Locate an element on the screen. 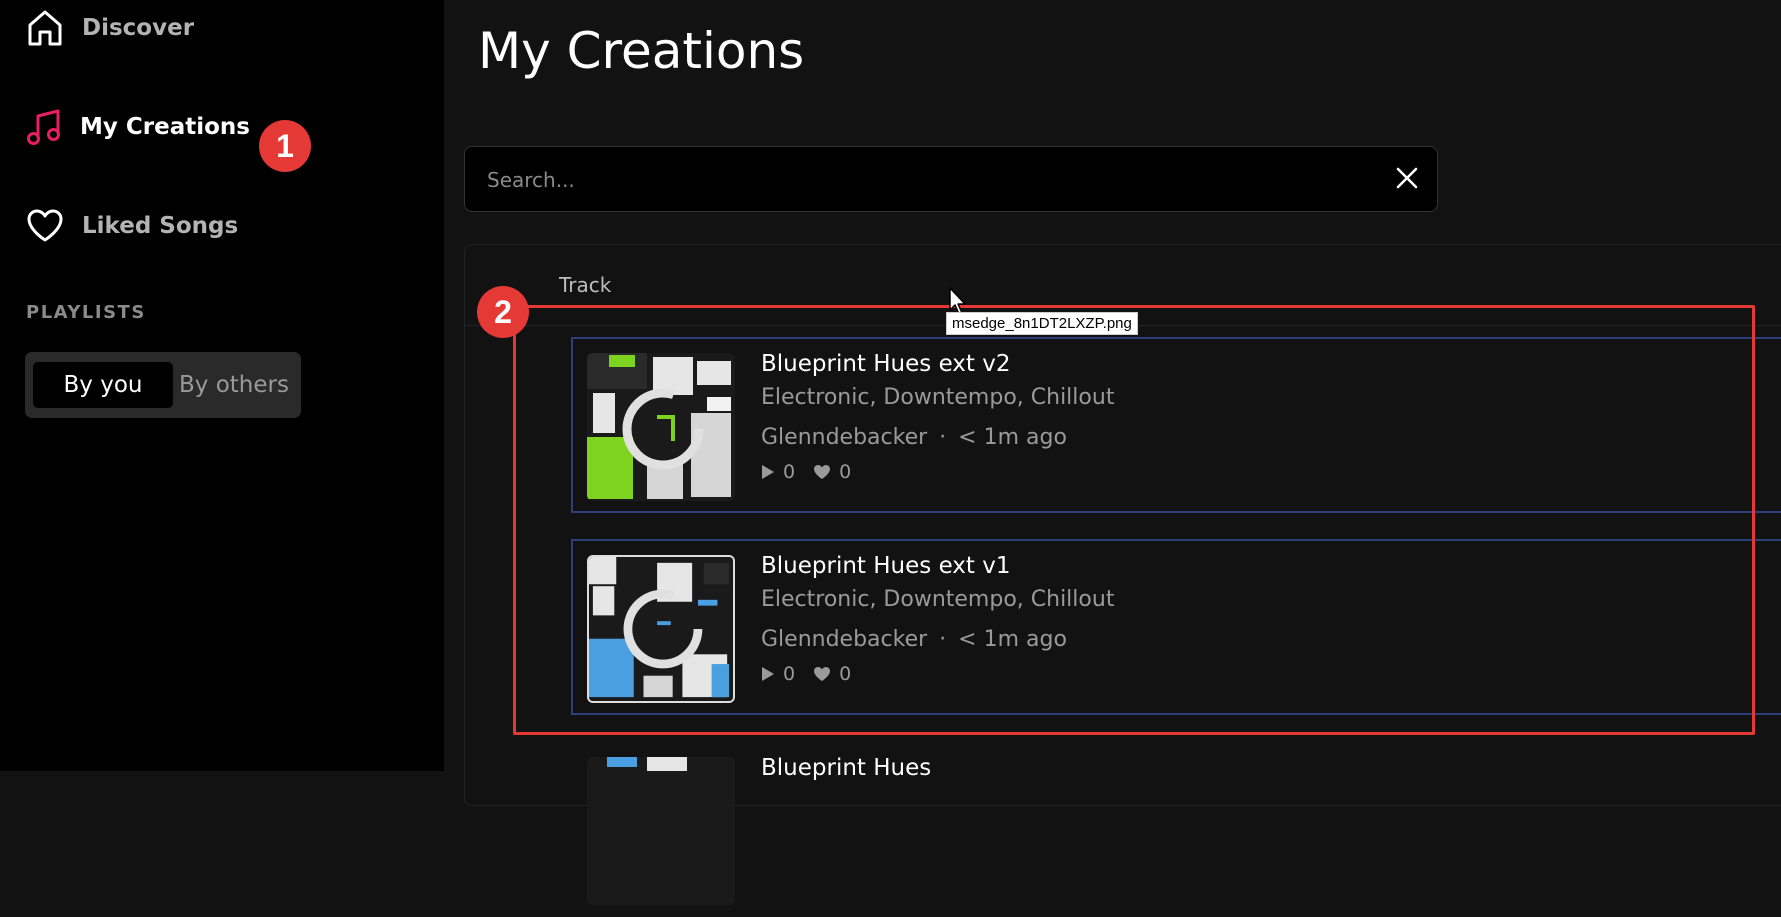 The width and height of the screenshot is (1781, 917). file-tooltip: msedge_8n1DT2LXZP.png is located at coordinates (1042, 323).